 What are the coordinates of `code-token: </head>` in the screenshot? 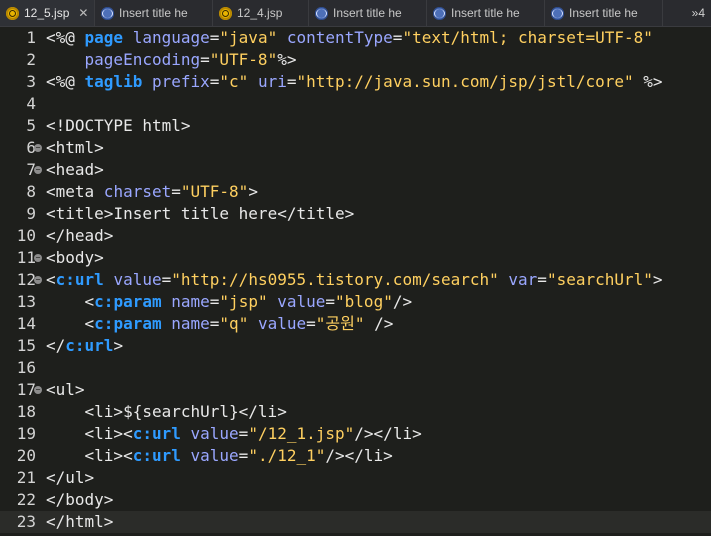 It's located at (80, 235).